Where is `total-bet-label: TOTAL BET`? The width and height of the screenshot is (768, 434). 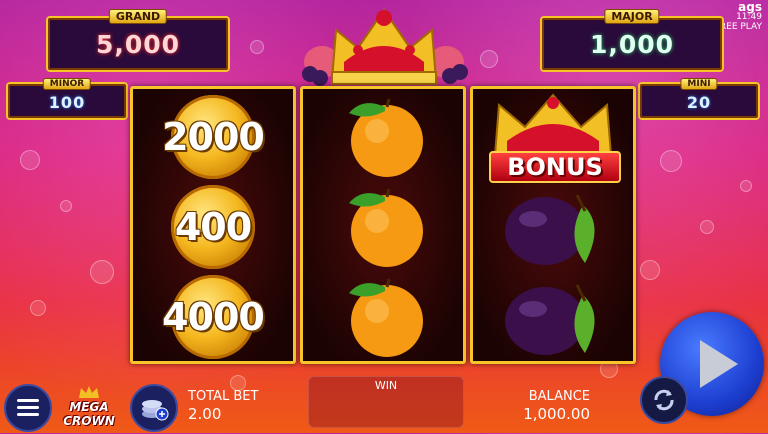
total-bet-label: TOTAL BET is located at coordinates (223, 396).